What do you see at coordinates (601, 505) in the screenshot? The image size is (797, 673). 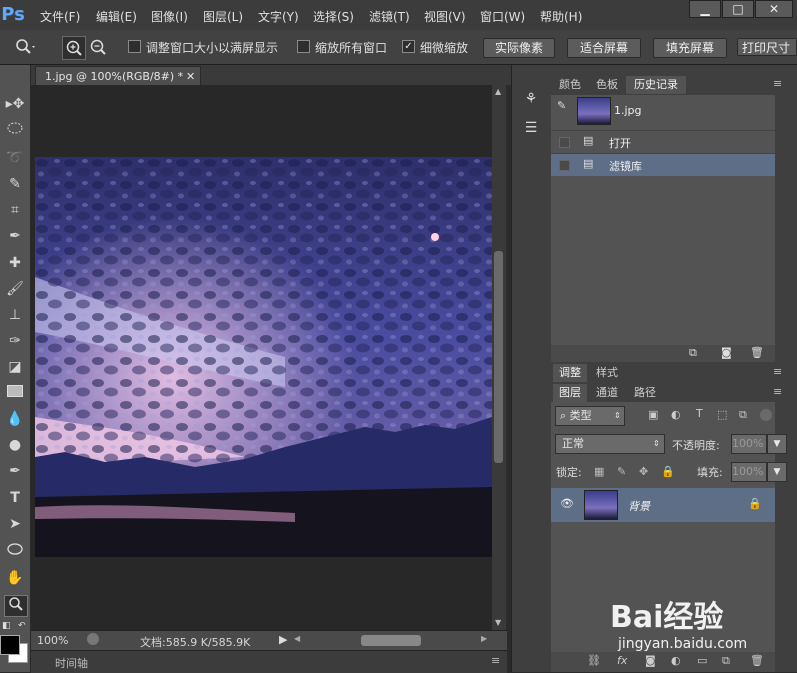 I see `layer-thumbnail` at bounding box center [601, 505].